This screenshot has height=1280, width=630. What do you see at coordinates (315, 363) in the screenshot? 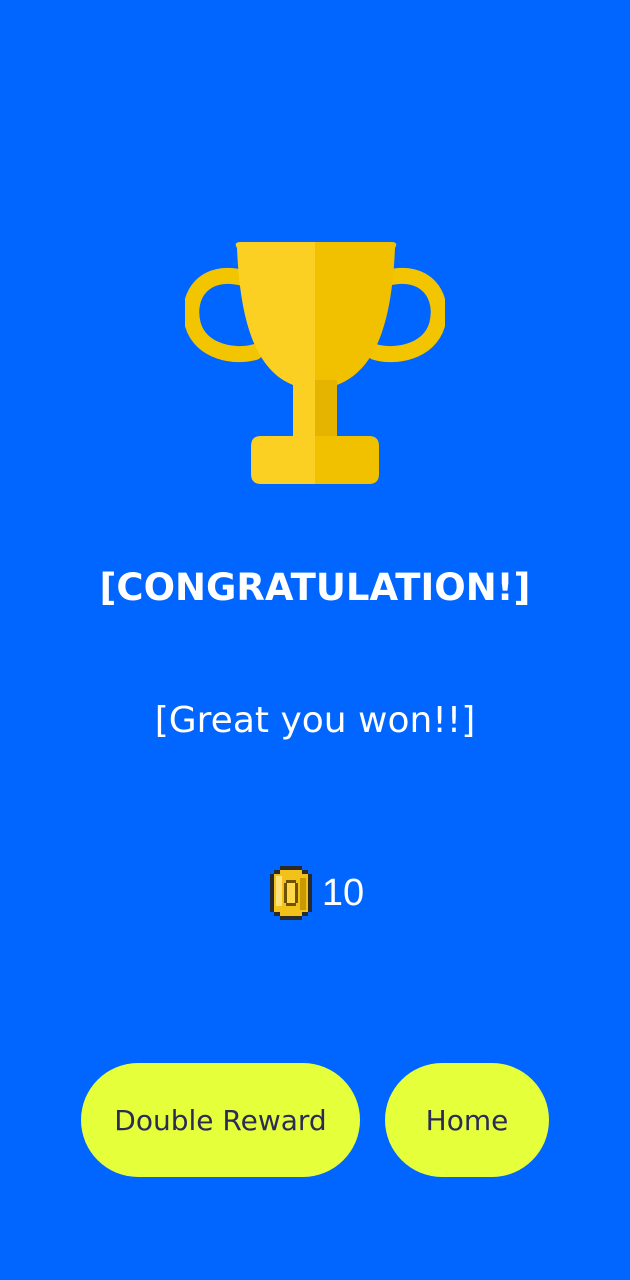
I see `trophy-icon` at bounding box center [315, 363].